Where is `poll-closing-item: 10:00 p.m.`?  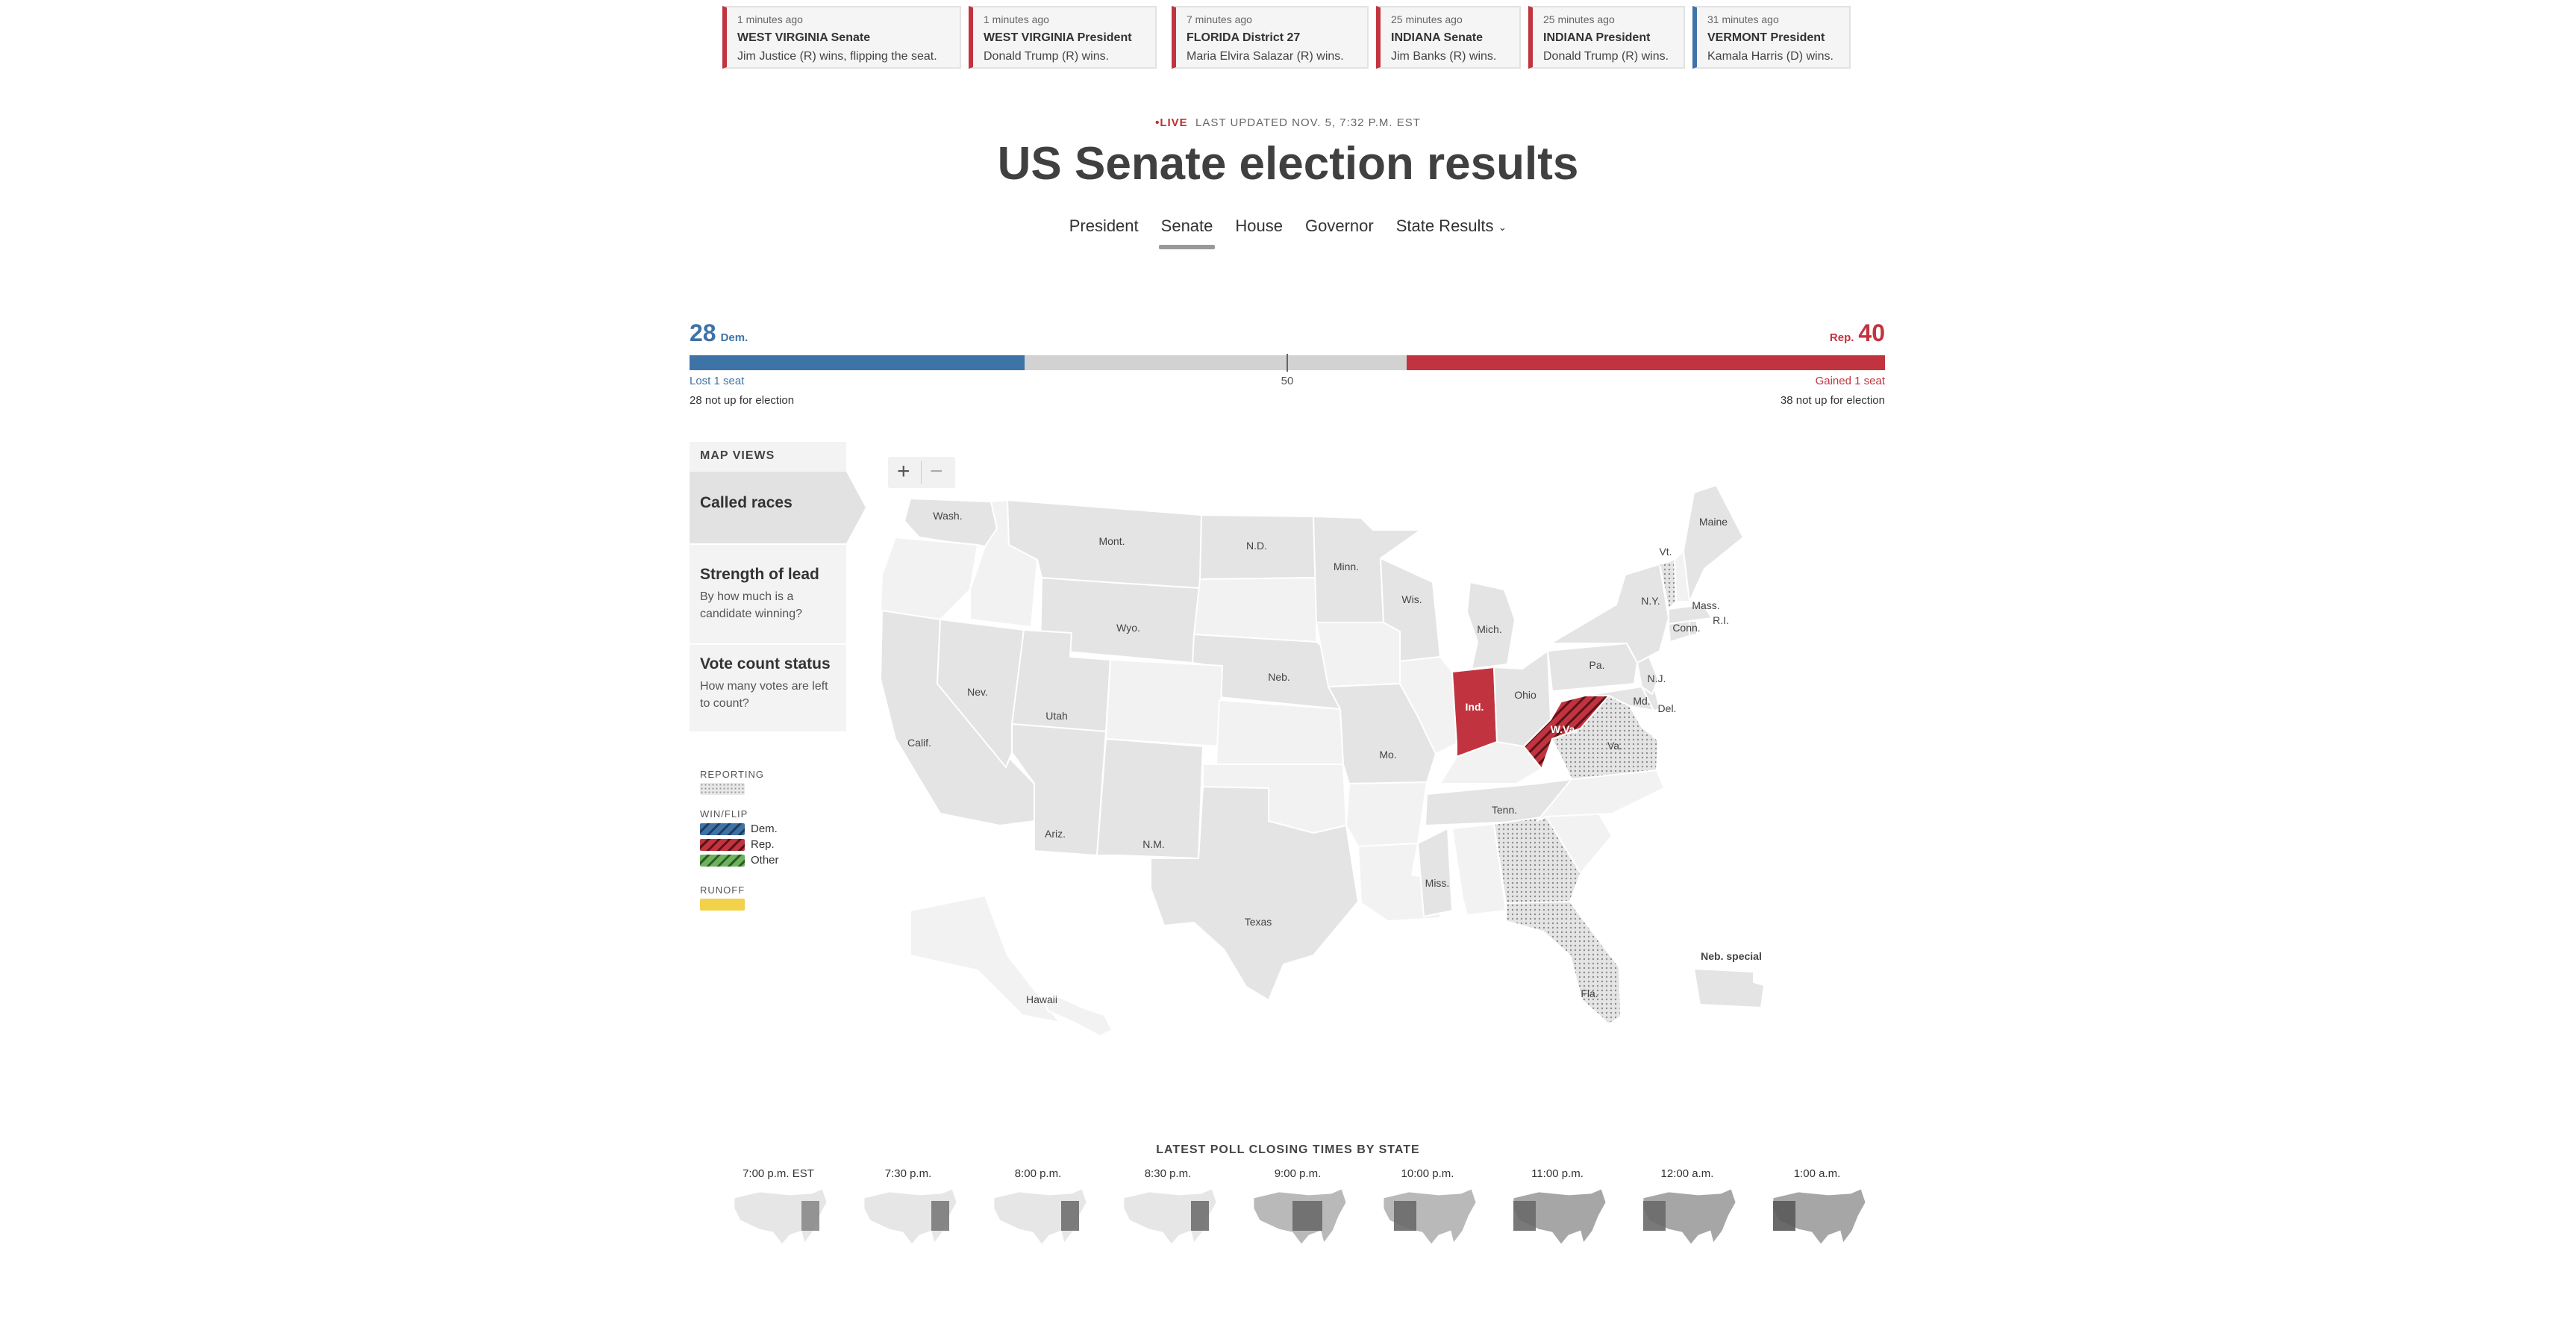 poll-closing-item: 10:00 p.m. is located at coordinates (1428, 1209).